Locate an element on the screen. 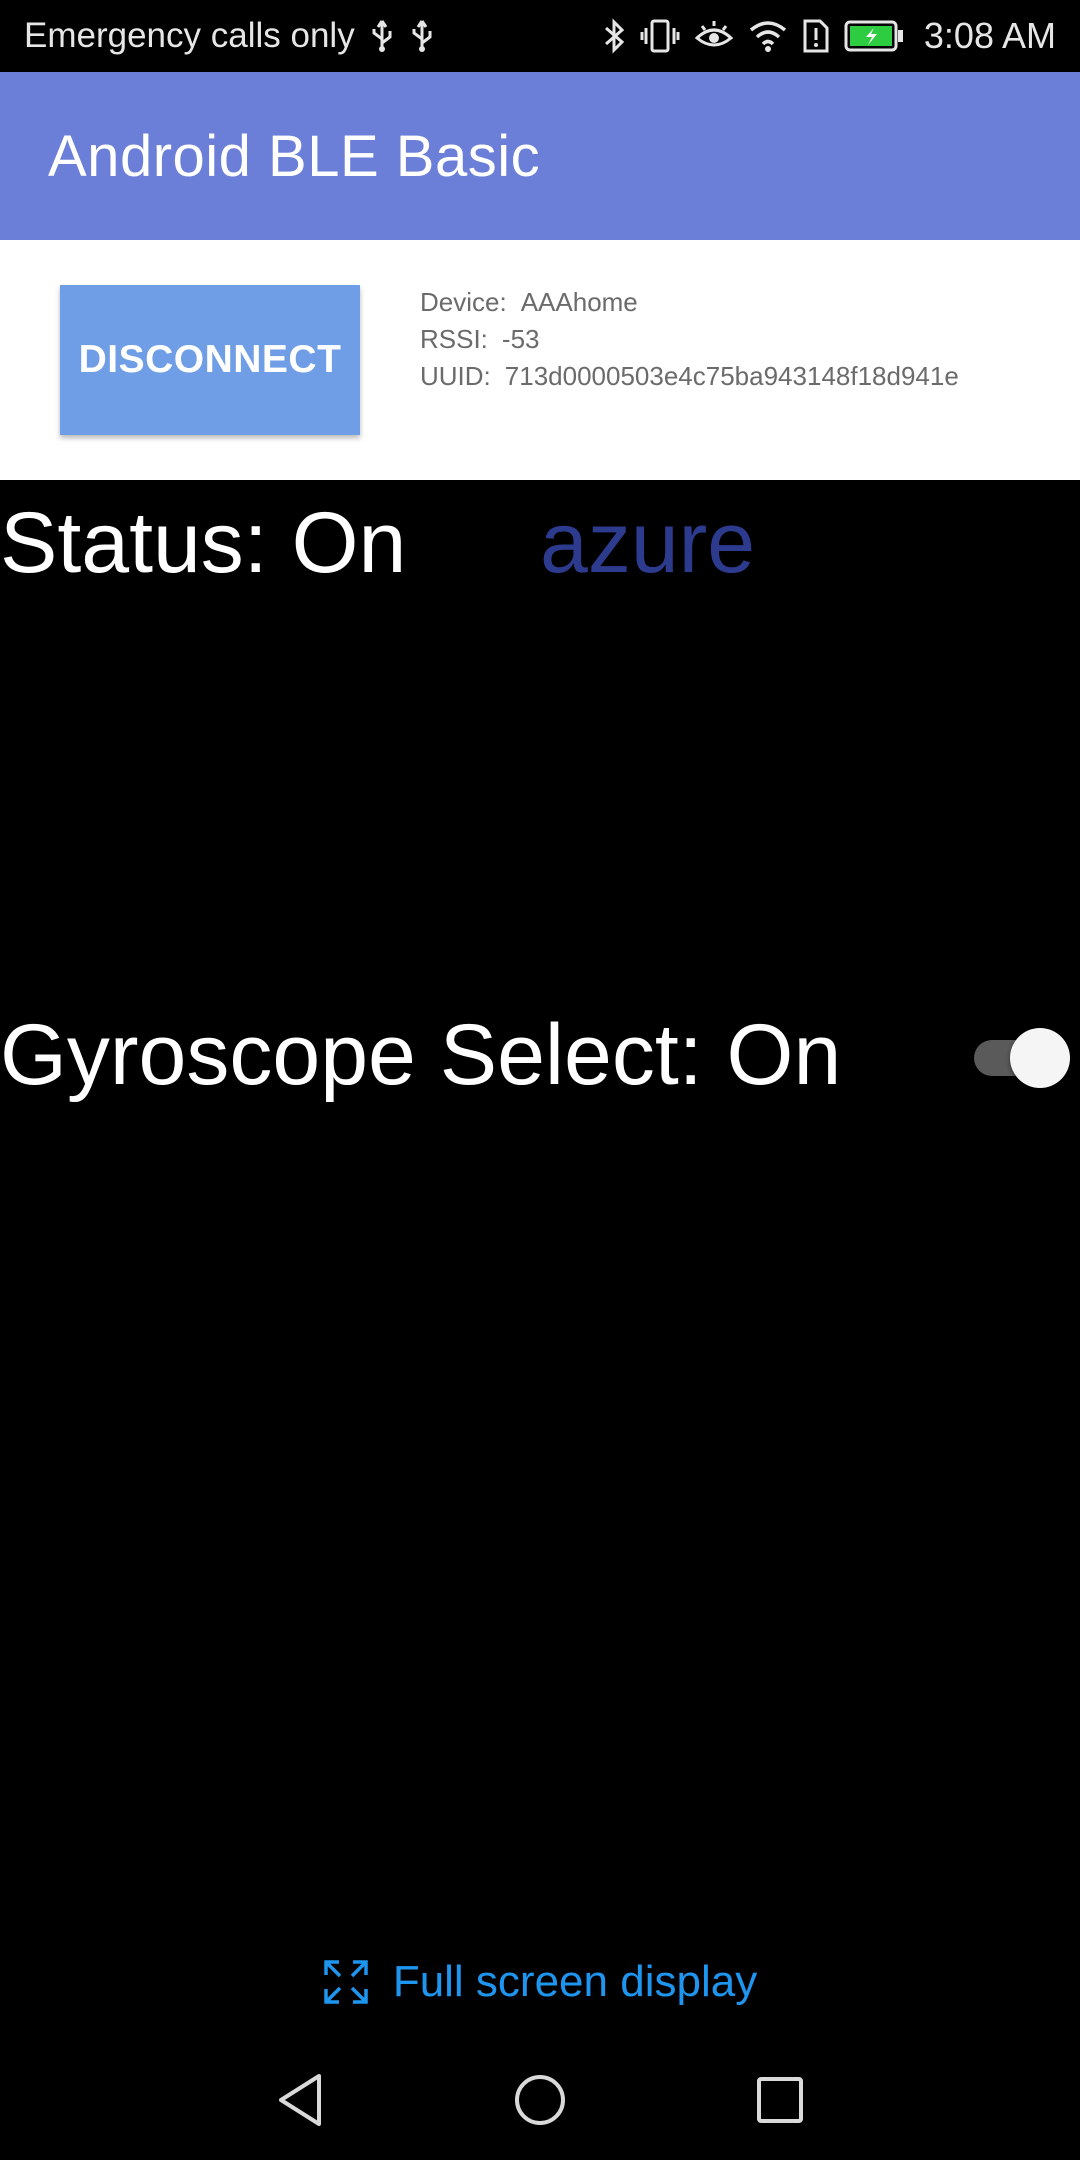 Image resolution: width=1080 pixels, height=2160 pixels. app-bar: Android BLE Basic is located at coordinates (540, 156).